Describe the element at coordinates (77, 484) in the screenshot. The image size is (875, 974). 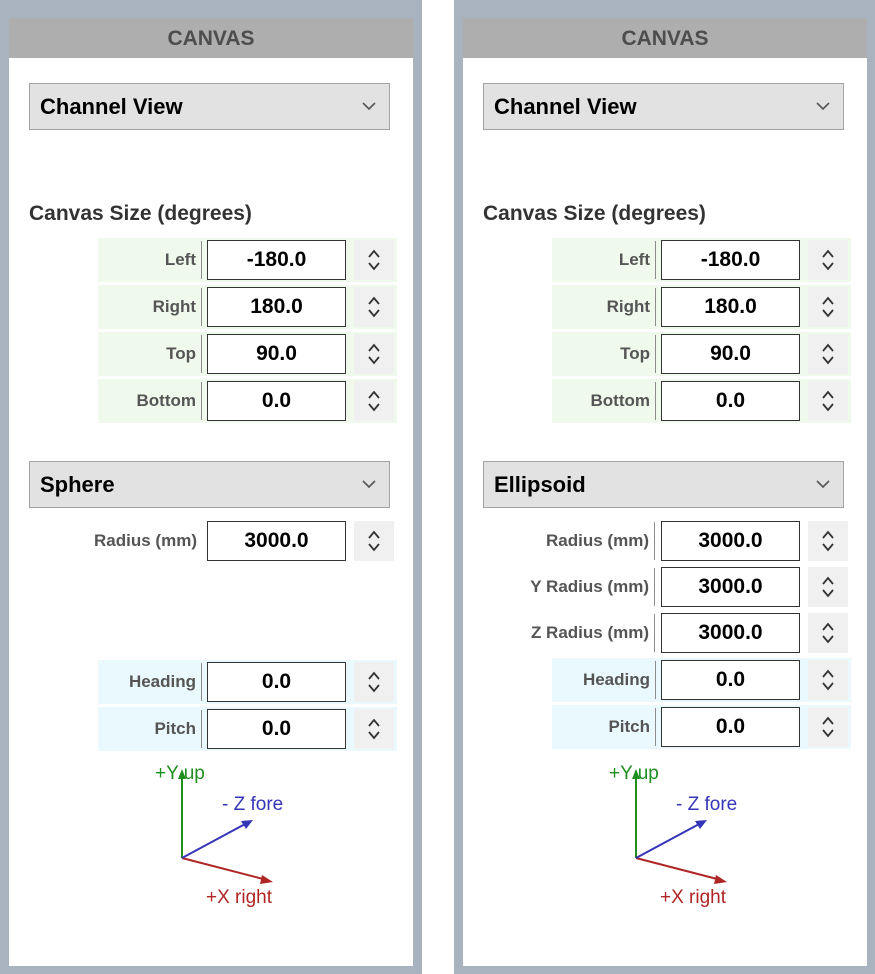
I see `shape-select-value: Sphere` at that location.